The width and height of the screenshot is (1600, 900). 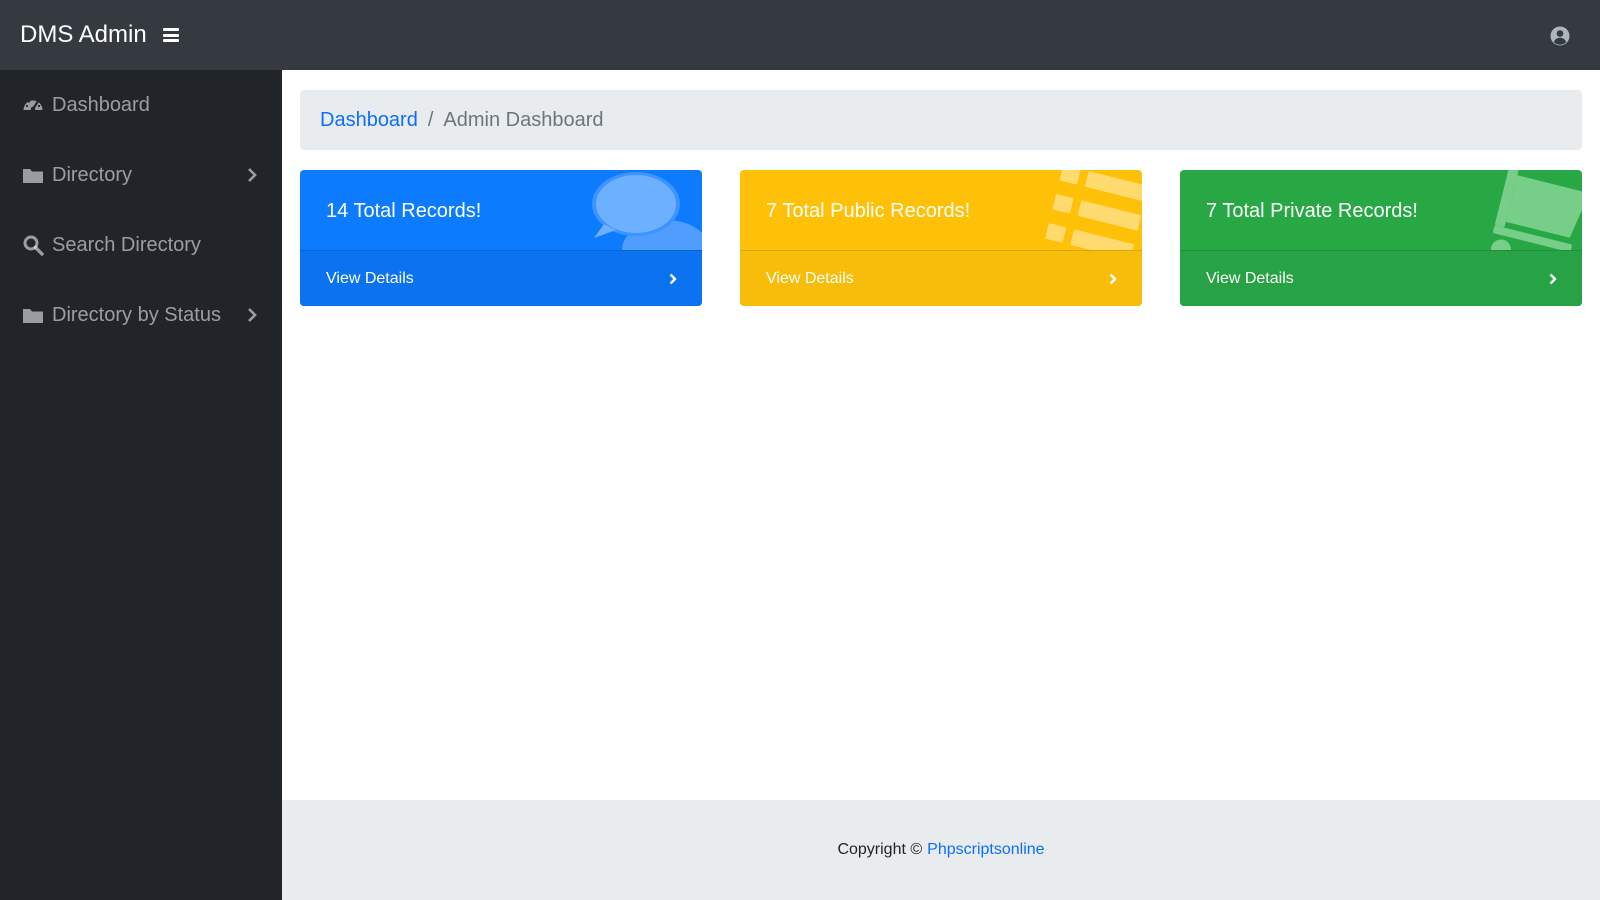 I want to click on sidebar-item-directory: Directory, so click(x=141, y=175).